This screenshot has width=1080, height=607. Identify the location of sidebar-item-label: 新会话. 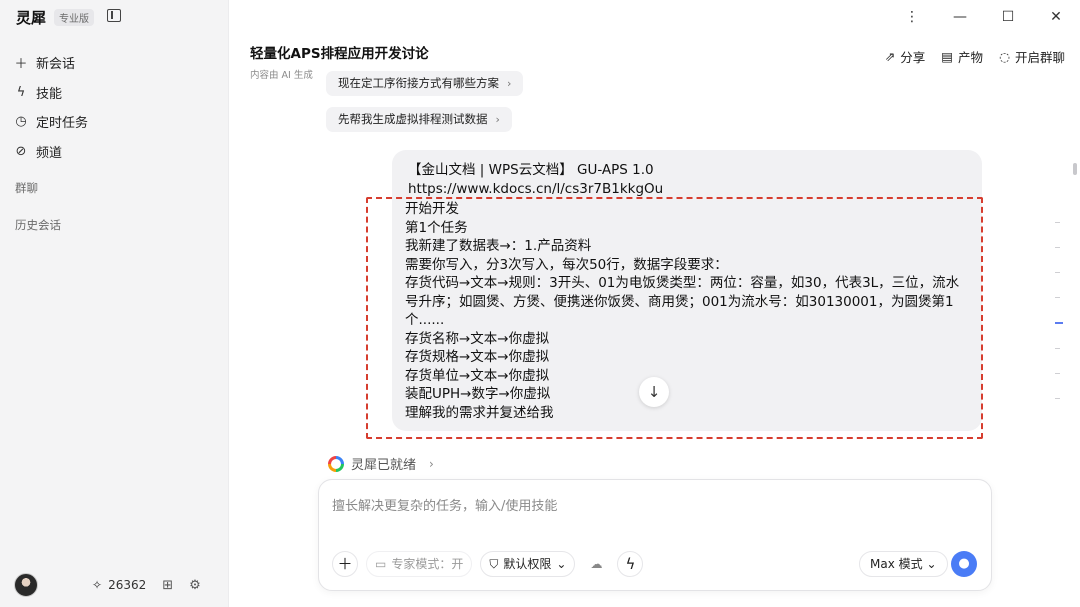
(56, 65).